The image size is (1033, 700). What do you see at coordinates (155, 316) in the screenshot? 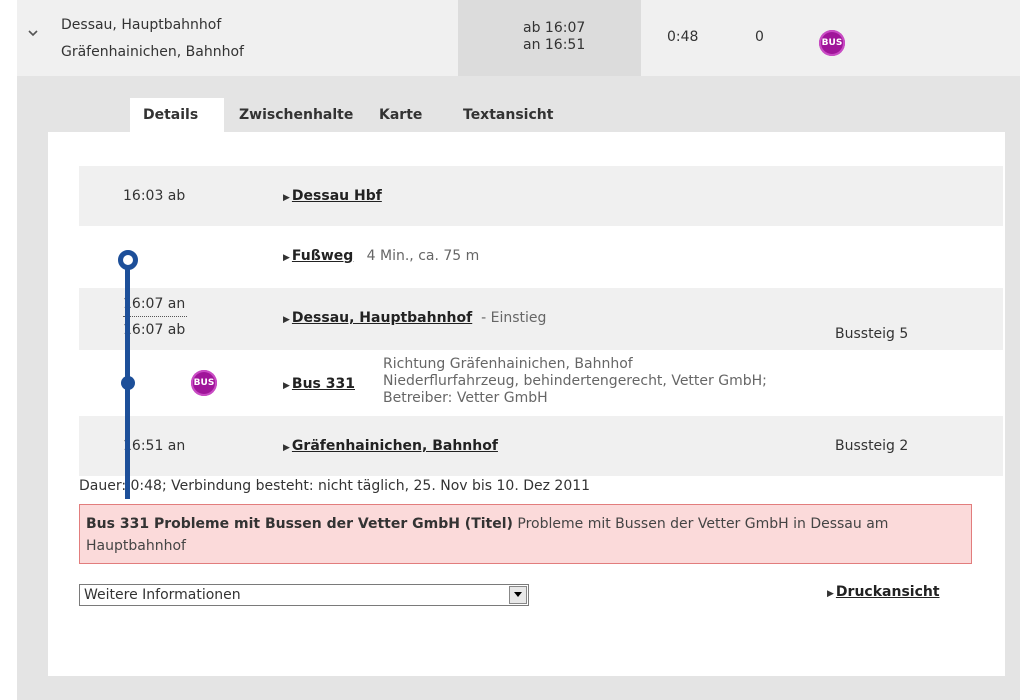
I see `time-separator` at bounding box center [155, 316].